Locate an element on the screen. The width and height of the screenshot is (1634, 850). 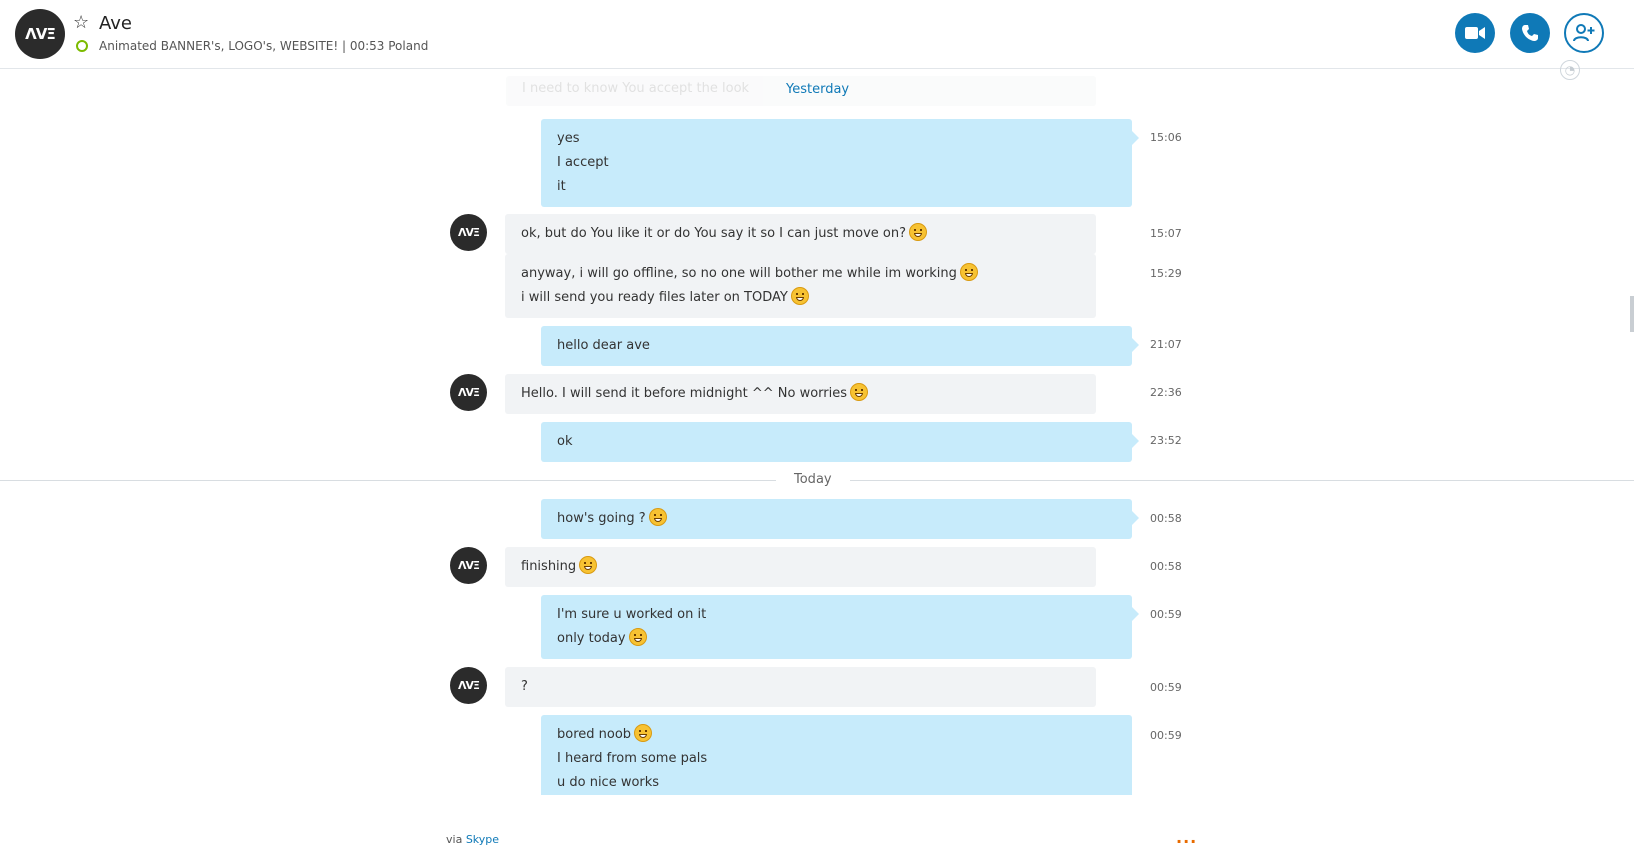
message-text: bored noob is located at coordinates (836, 735).